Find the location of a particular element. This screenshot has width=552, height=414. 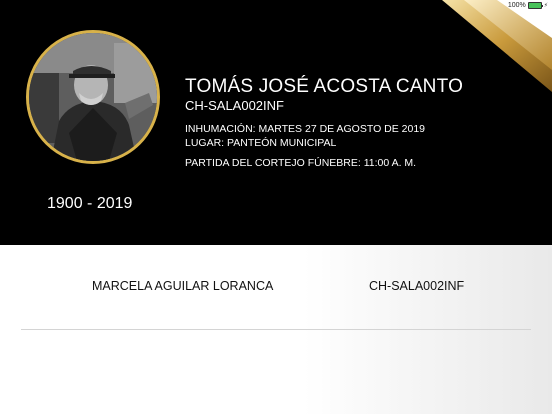

status-bar: 100% ⚡ is located at coordinates (528, 5).